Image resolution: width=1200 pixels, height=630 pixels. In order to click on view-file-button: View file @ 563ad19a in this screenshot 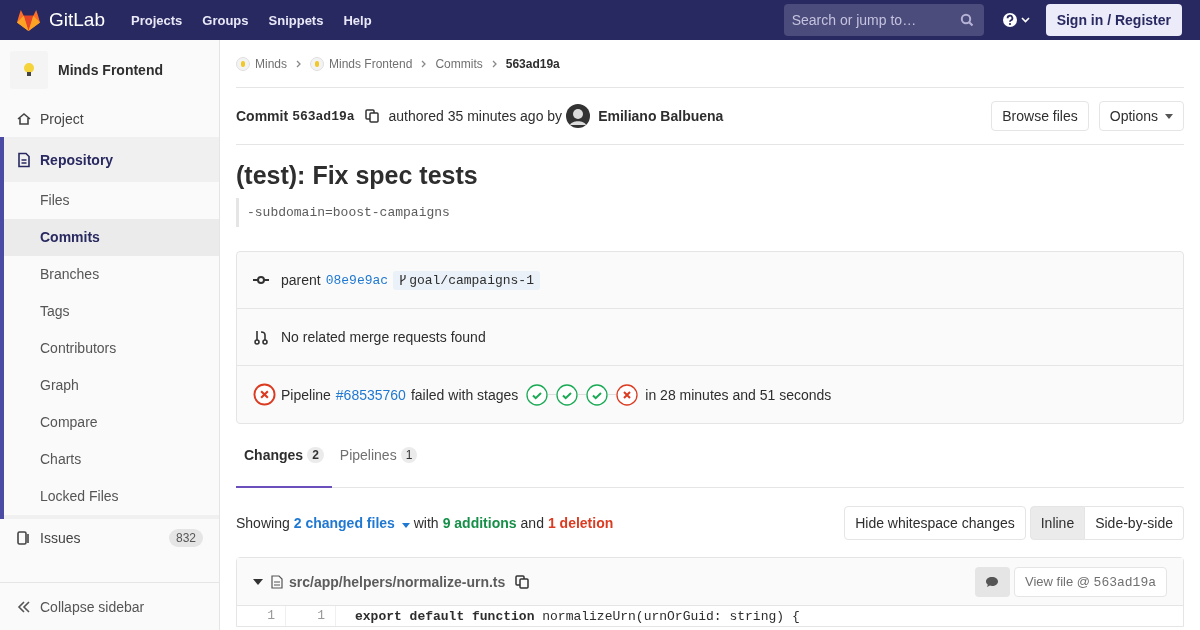, I will do `click(1090, 581)`.